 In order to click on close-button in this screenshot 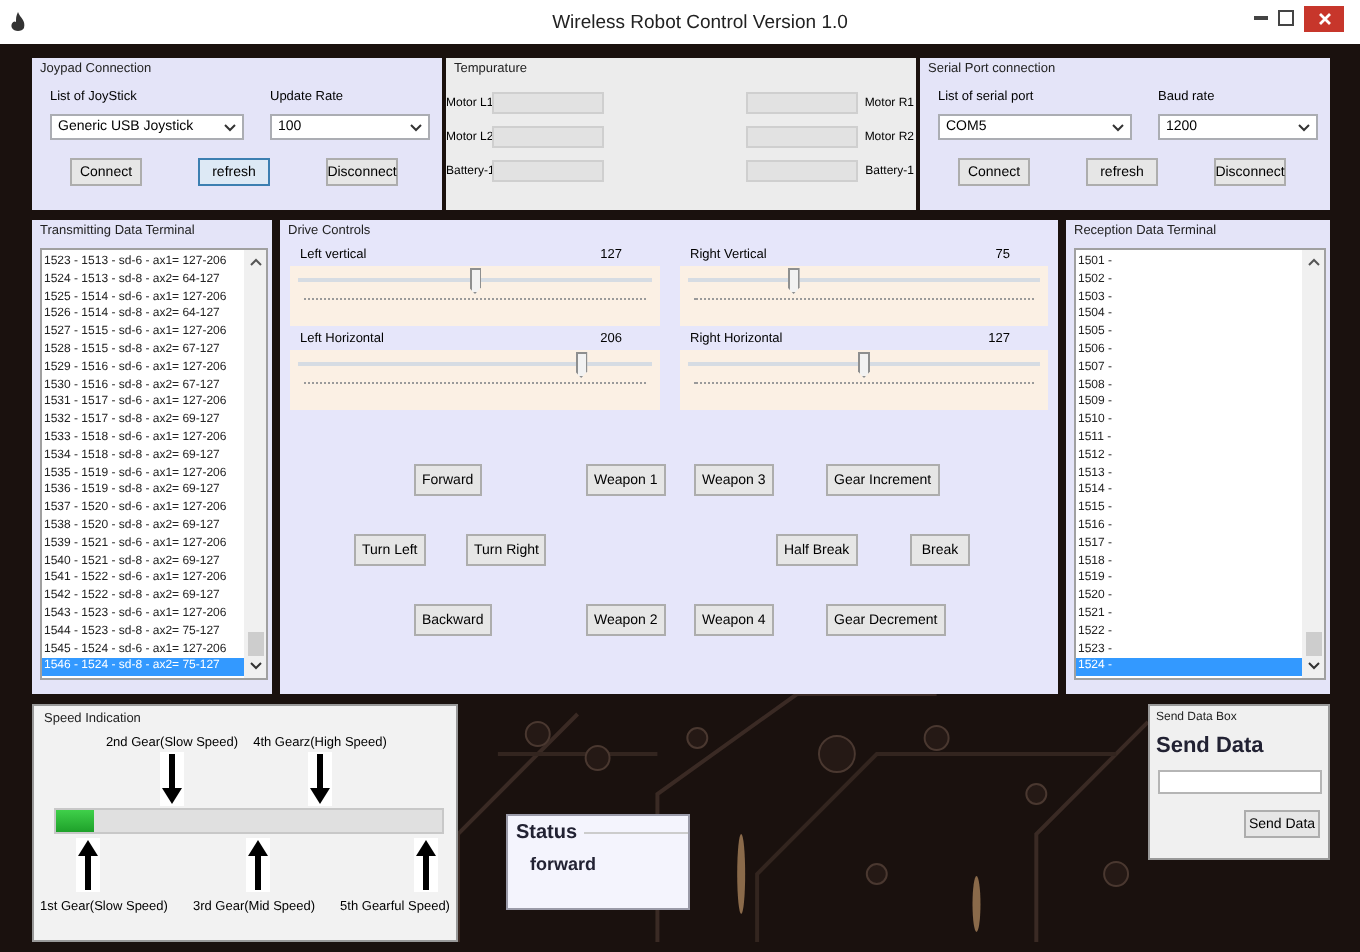, I will do `click(1324, 18)`.